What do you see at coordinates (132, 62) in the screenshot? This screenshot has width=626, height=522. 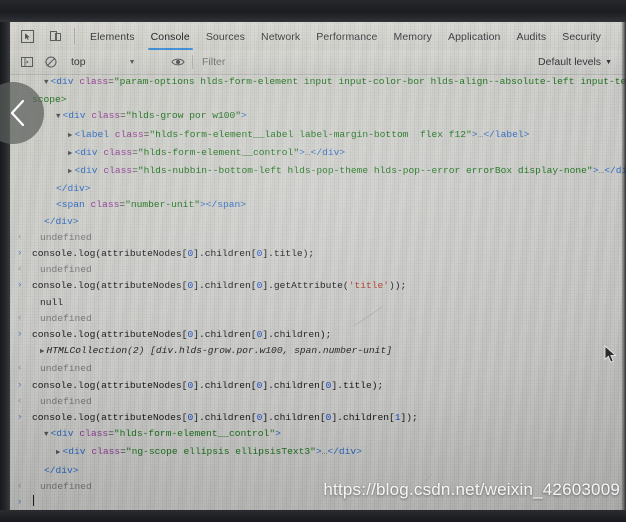 I see `chevron-down-icon: ▼` at bounding box center [132, 62].